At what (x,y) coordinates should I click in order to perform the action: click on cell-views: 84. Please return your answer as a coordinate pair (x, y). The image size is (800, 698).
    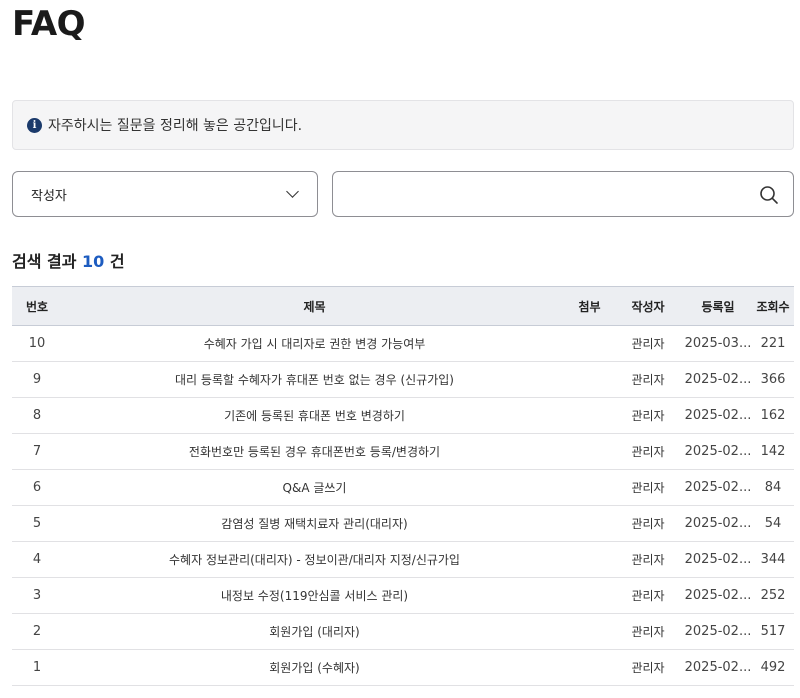
    Looking at the image, I should click on (773, 487).